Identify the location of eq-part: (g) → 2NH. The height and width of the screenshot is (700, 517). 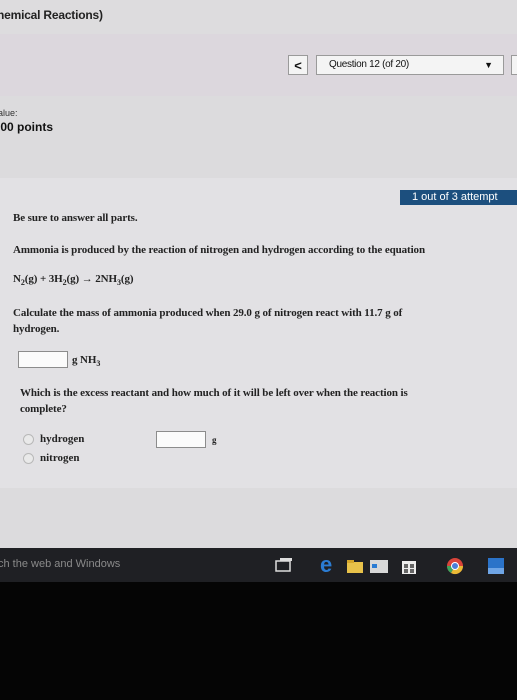
(92, 279).